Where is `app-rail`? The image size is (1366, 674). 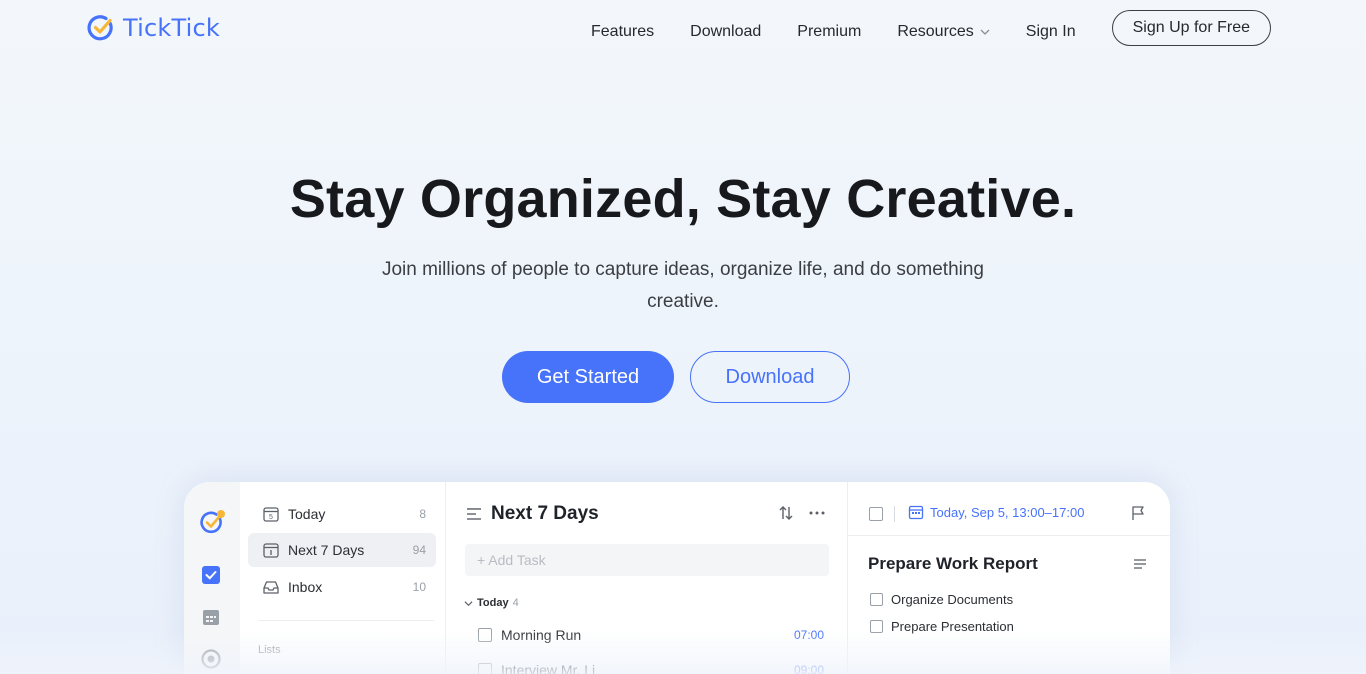 app-rail is located at coordinates (212, 578).